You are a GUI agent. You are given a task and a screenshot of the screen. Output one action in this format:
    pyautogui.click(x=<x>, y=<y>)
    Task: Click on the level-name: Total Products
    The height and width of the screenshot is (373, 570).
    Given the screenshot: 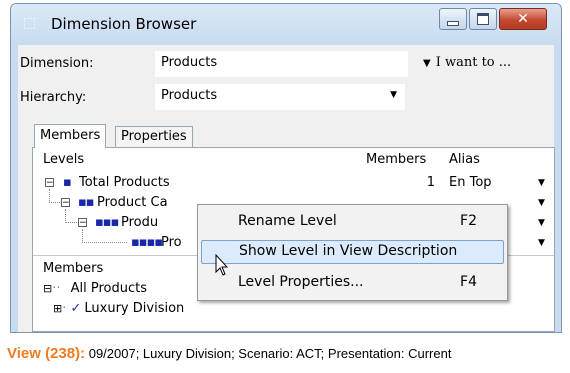 What is the action you would take?
    pyautogui.click(x=124, y=182)
    